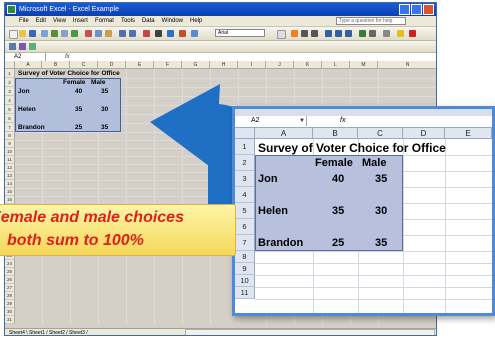  Describe the element at coordinates (407, 65) in the screenshot. I see `column-header: N` at that location.